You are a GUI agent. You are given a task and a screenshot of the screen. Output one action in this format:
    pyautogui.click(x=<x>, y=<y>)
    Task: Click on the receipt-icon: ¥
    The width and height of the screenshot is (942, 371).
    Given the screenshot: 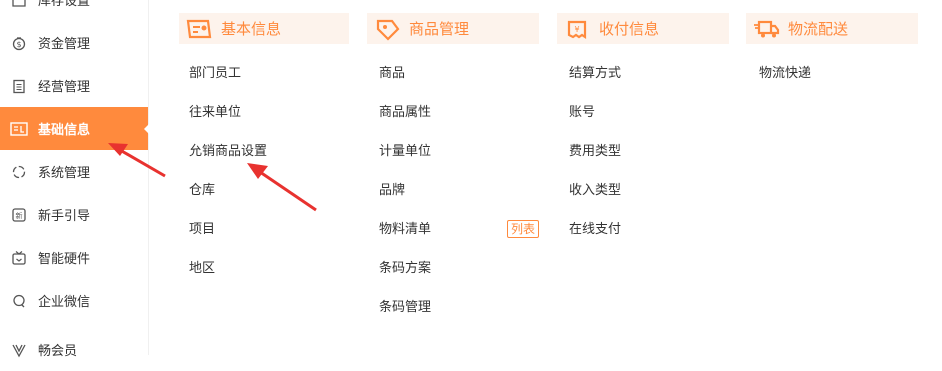 What is the action you would take?
    pyautogui.click(x=578, y=29)
    